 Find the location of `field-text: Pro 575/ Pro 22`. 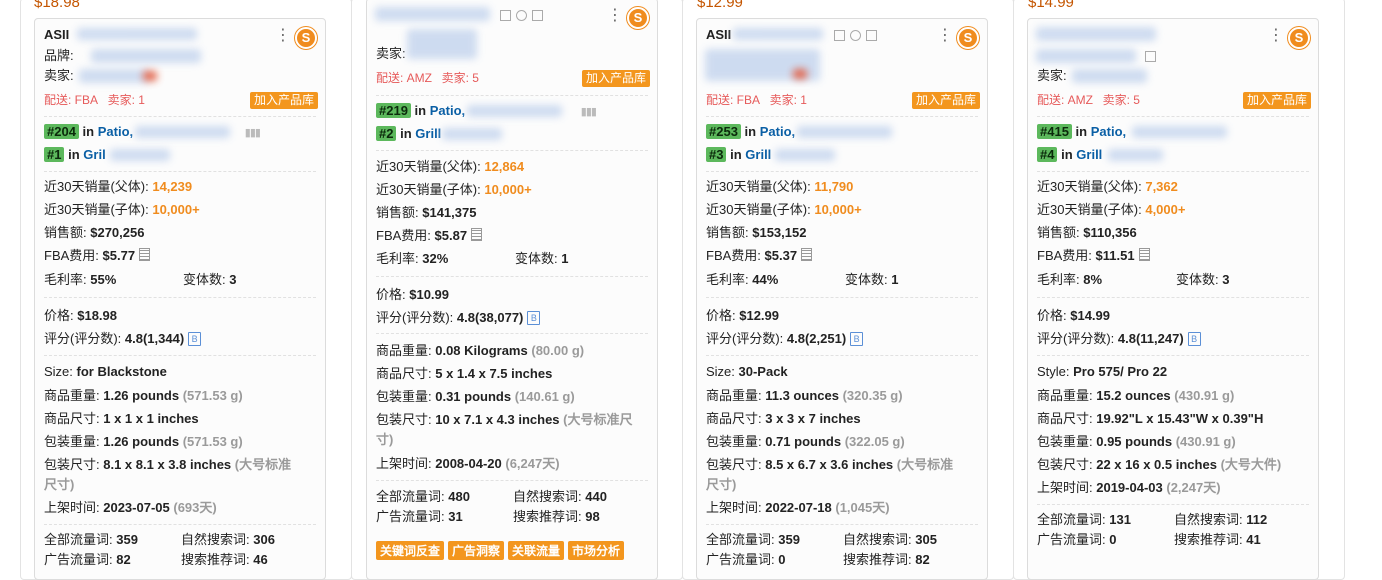

field-text: Pro 575/ Pro 22 is located at coordinates (1120, 371).